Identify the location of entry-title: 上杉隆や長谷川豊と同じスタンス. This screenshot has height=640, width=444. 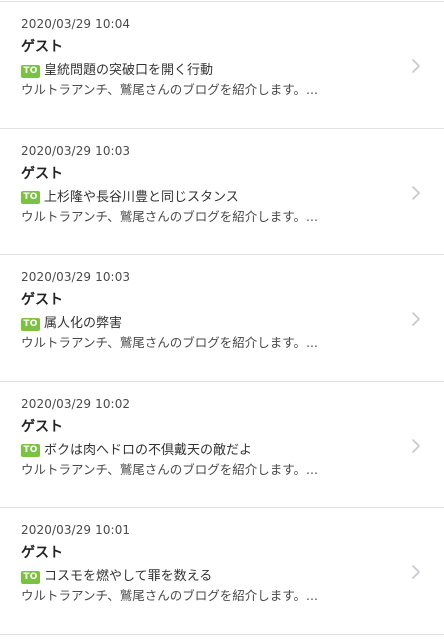
(141, 197).